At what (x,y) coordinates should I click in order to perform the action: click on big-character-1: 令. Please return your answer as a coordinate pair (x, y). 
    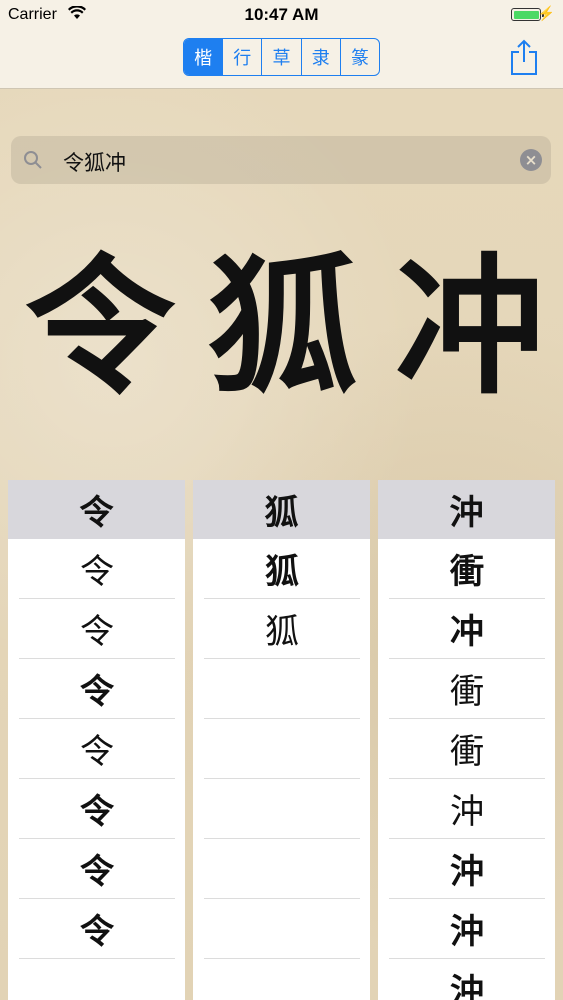
    Looking at the image, I should click on (99, 327).